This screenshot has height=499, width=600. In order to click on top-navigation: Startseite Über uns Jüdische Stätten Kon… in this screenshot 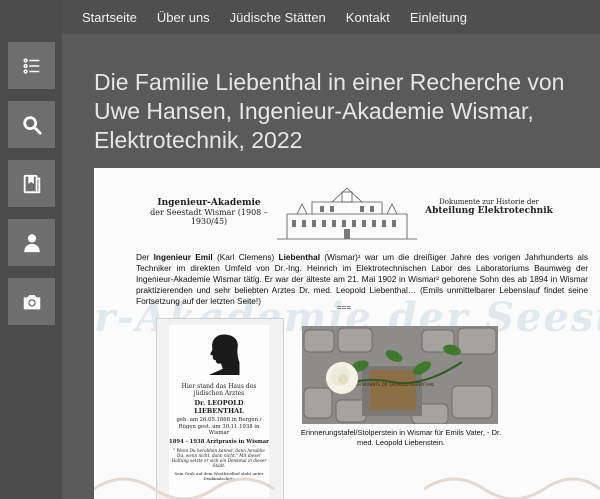, I will do `click(331, 17)`.